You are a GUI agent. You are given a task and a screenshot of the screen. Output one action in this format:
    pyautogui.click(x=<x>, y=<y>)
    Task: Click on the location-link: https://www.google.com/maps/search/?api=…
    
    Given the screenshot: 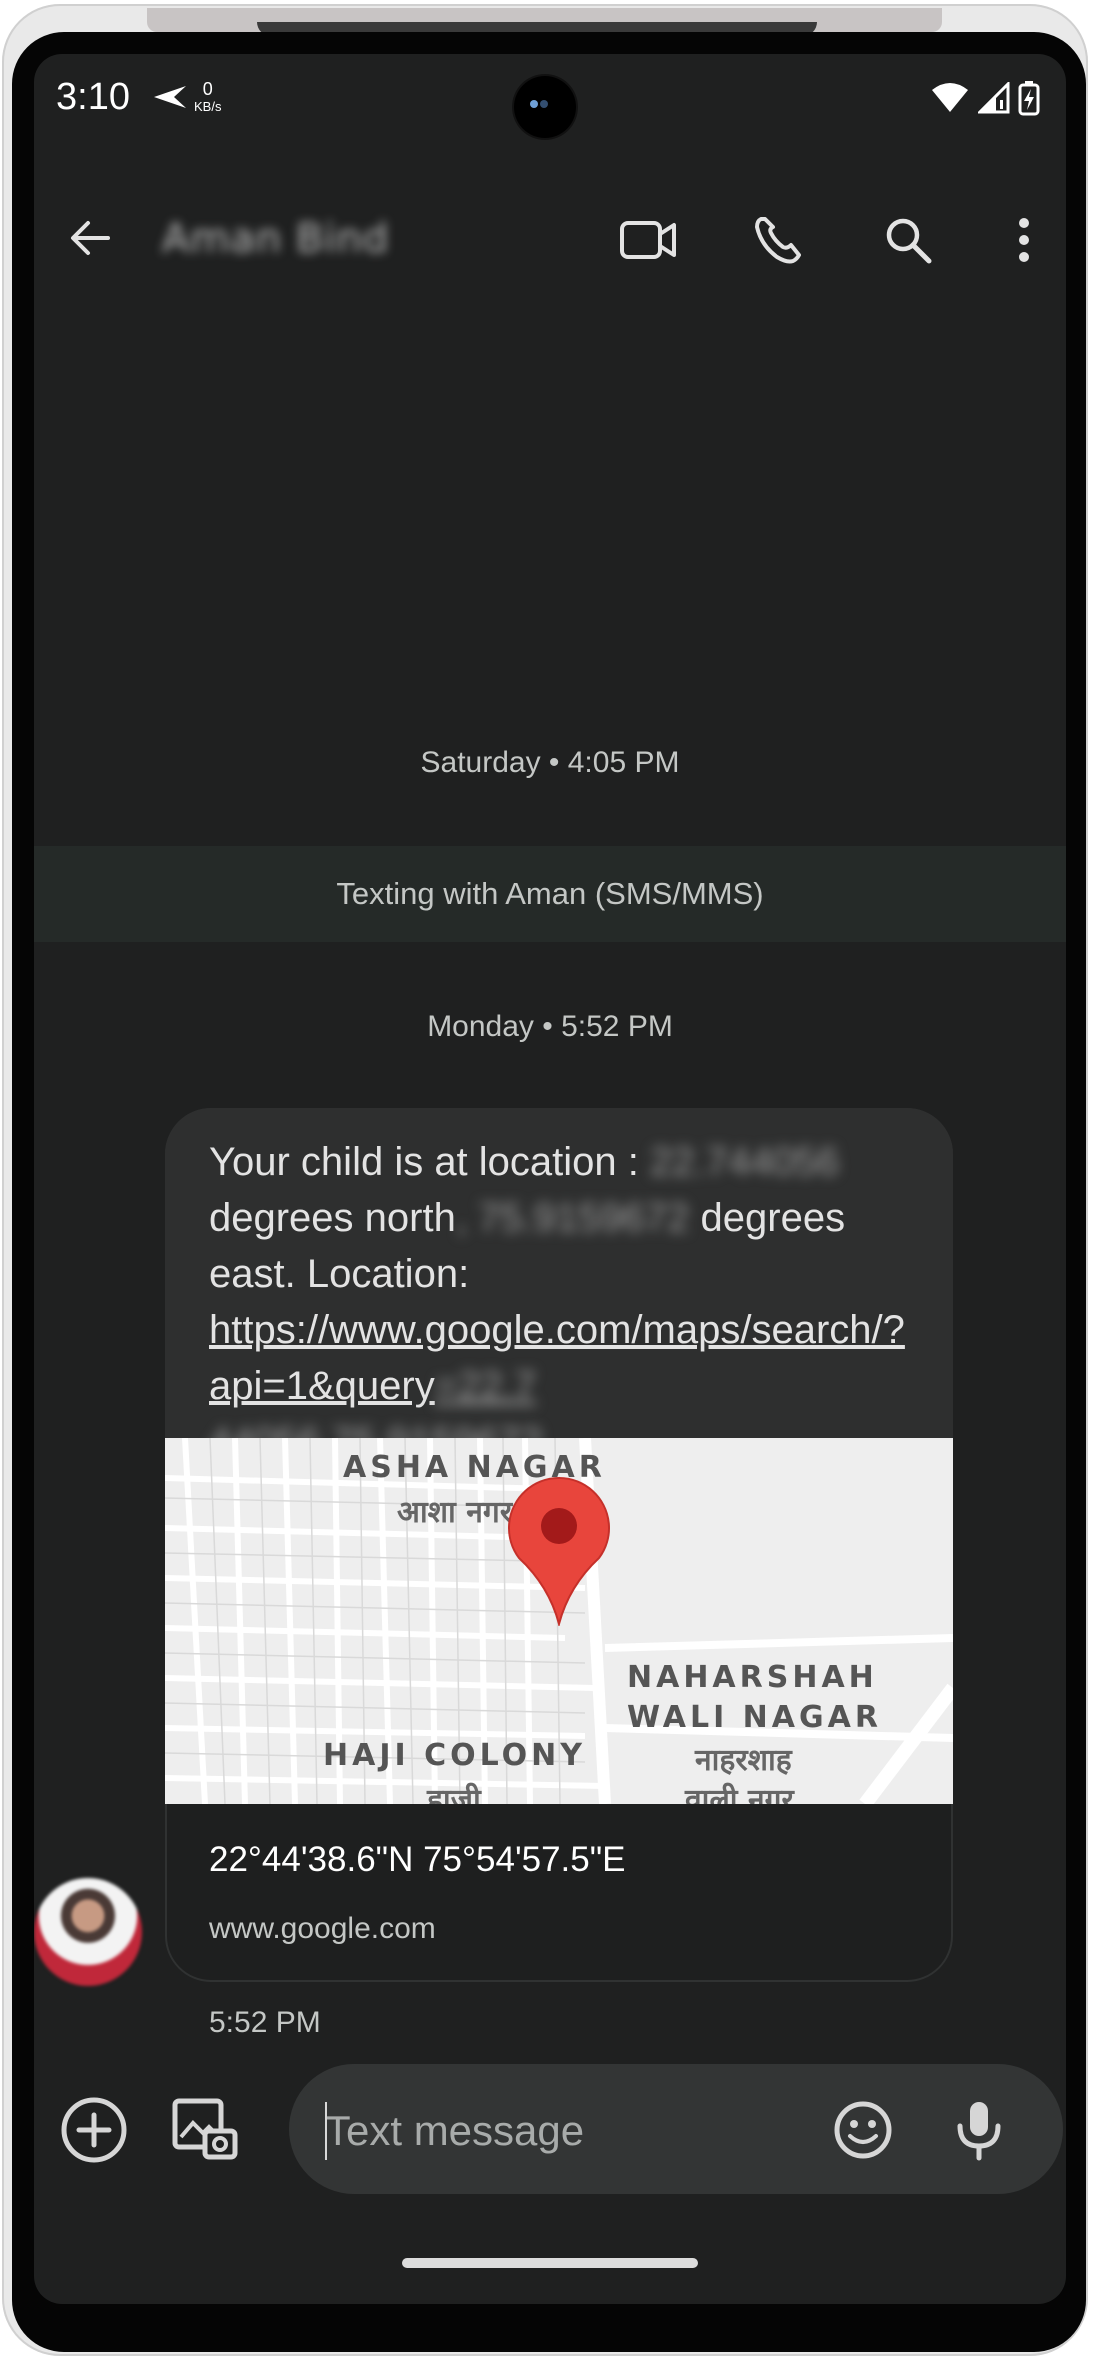 What is the action you would take?
    pyautogui.click(x=557, y=1358)
    